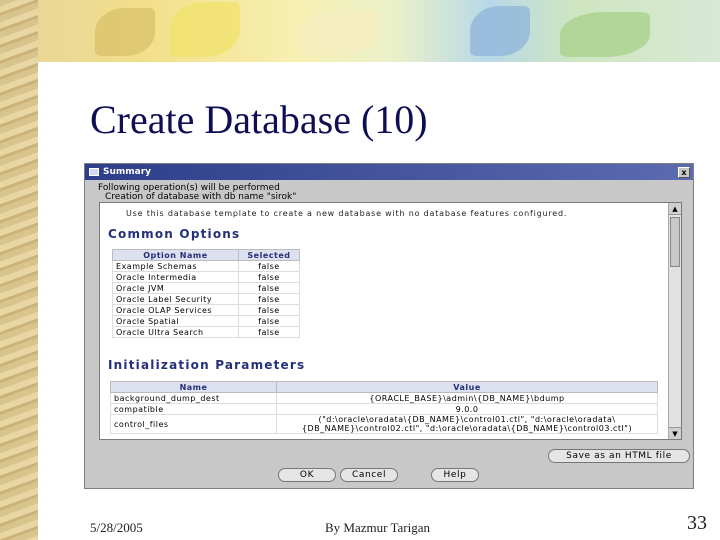 This screenshot has width=720, height=540. I want to click on option-name-cell: Oracle Intermedia, so click(175, 277).